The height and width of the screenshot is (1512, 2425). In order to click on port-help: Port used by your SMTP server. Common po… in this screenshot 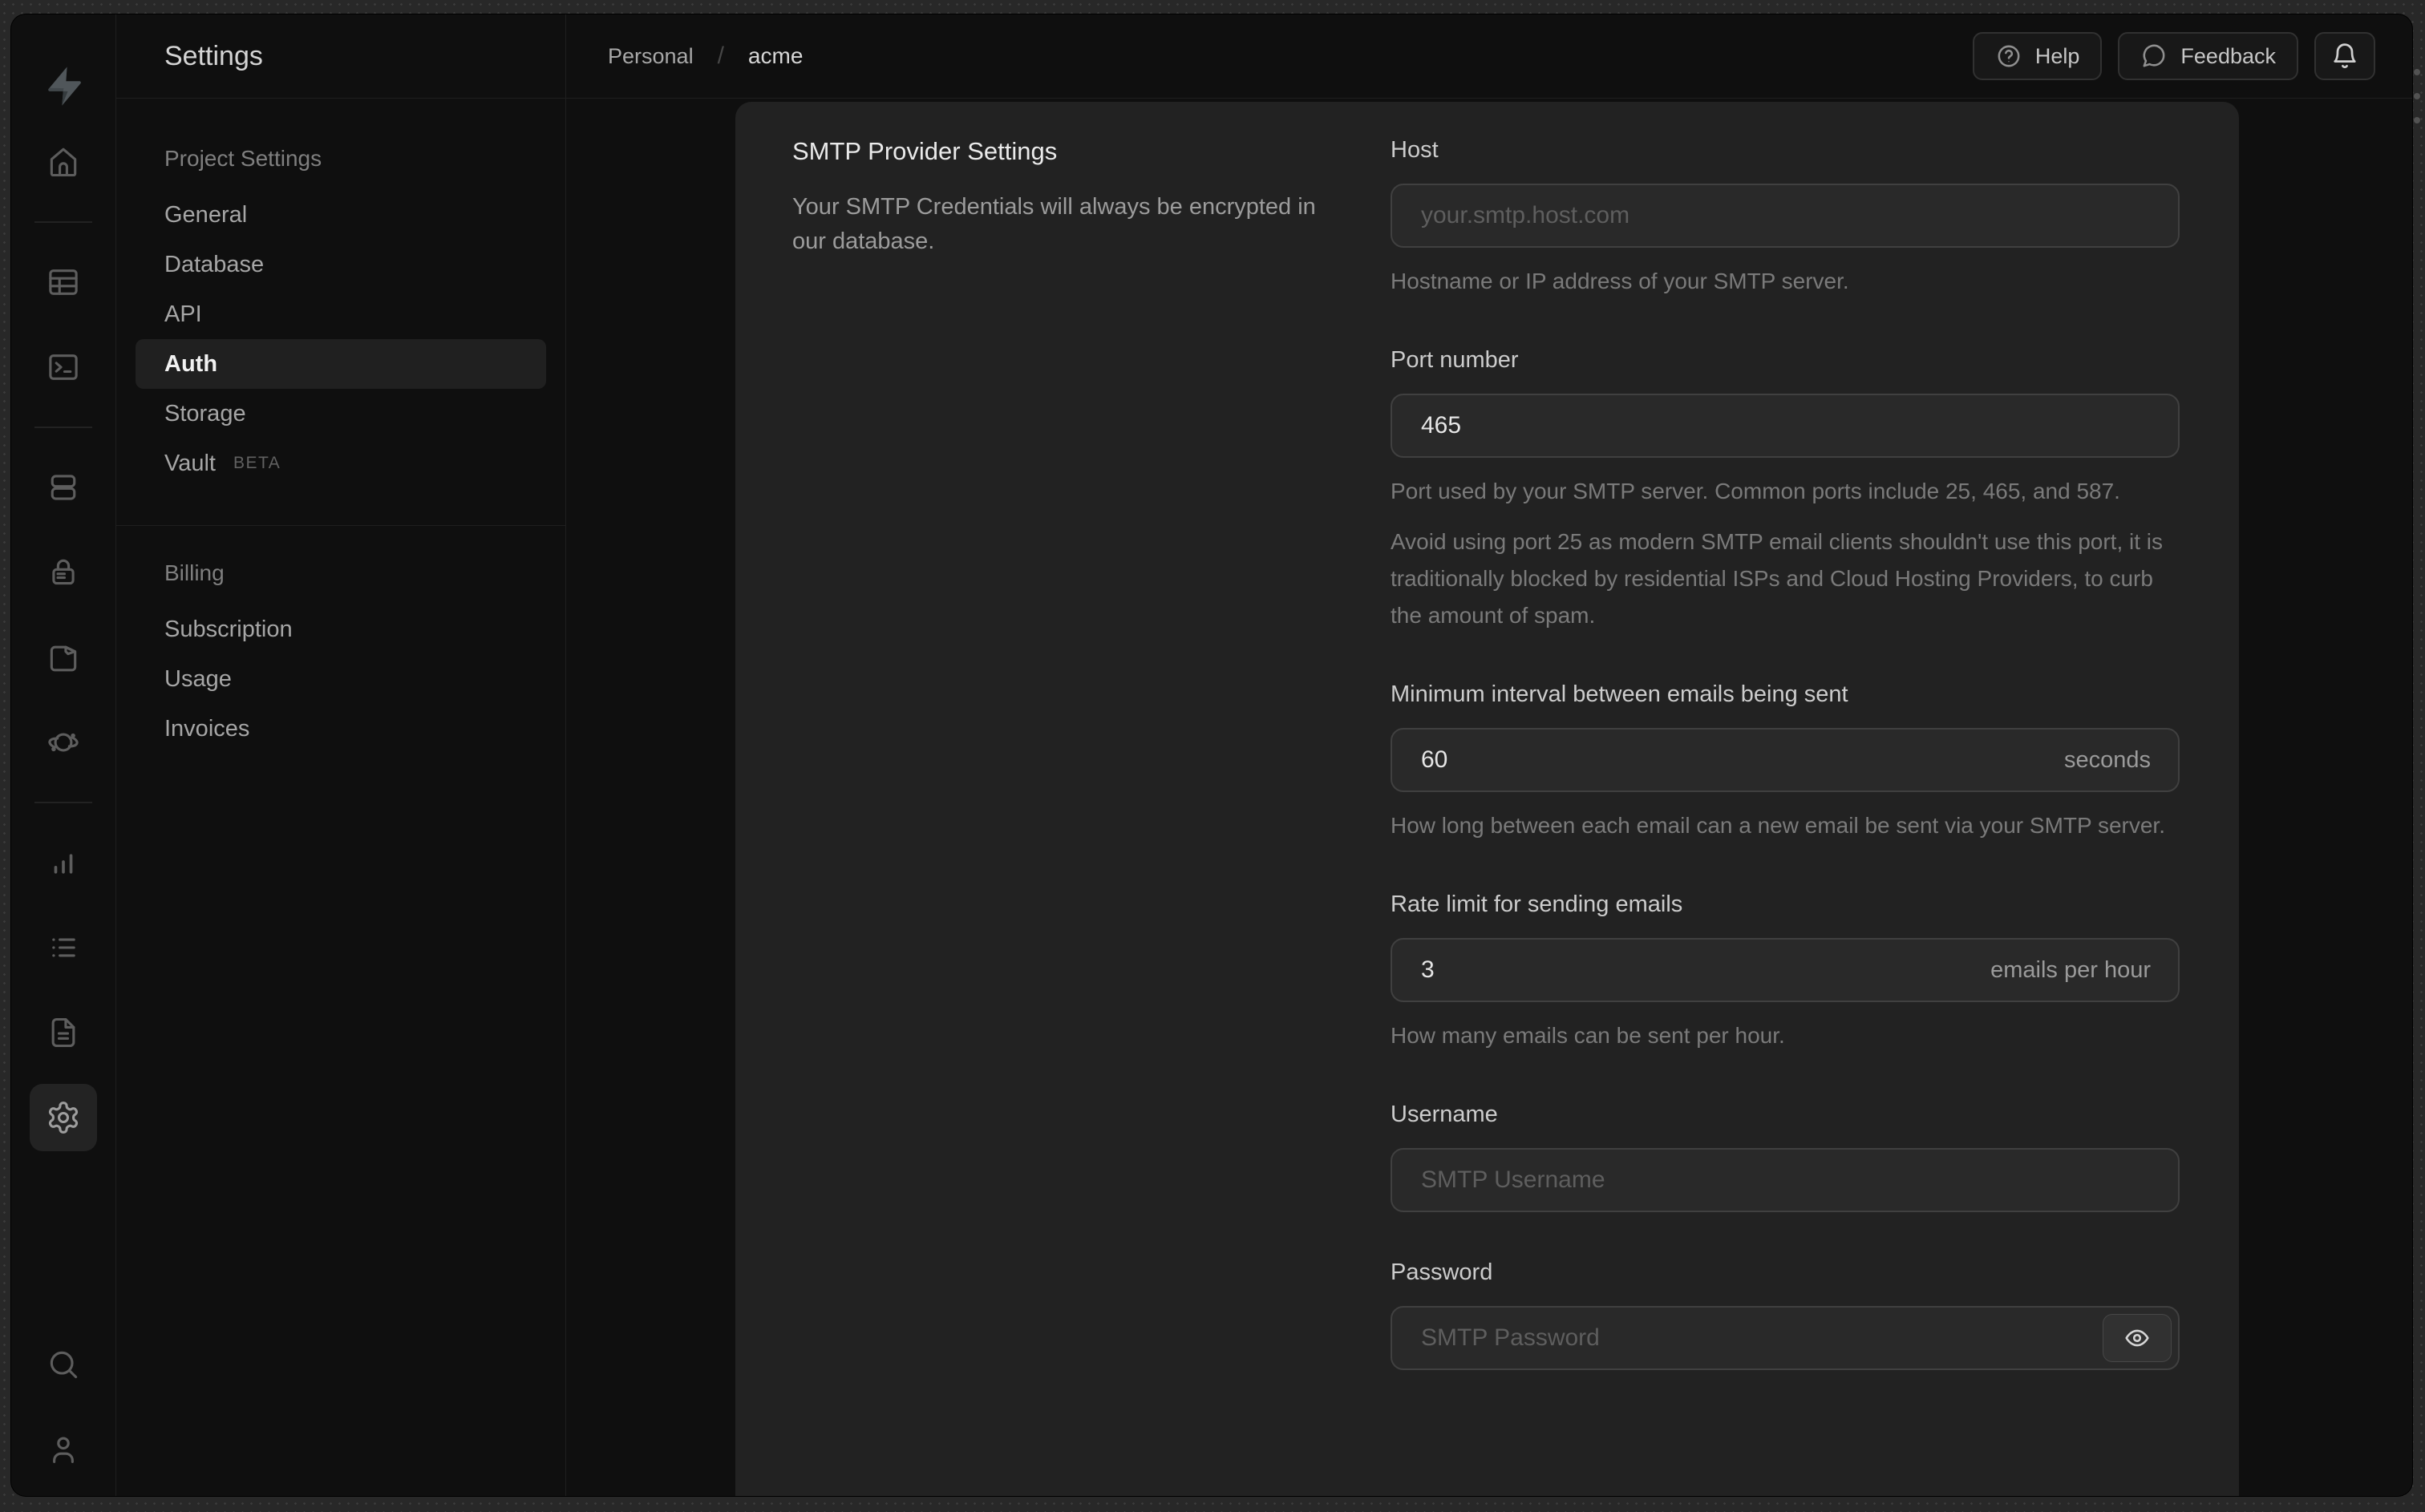, I will do `click(1755, 491)`.